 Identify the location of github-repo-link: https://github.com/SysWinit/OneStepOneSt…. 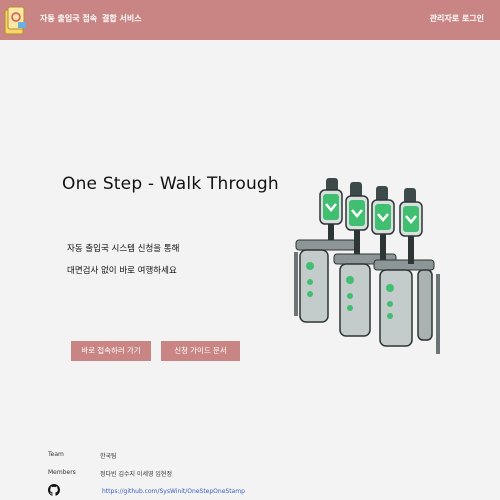
(173, 491).